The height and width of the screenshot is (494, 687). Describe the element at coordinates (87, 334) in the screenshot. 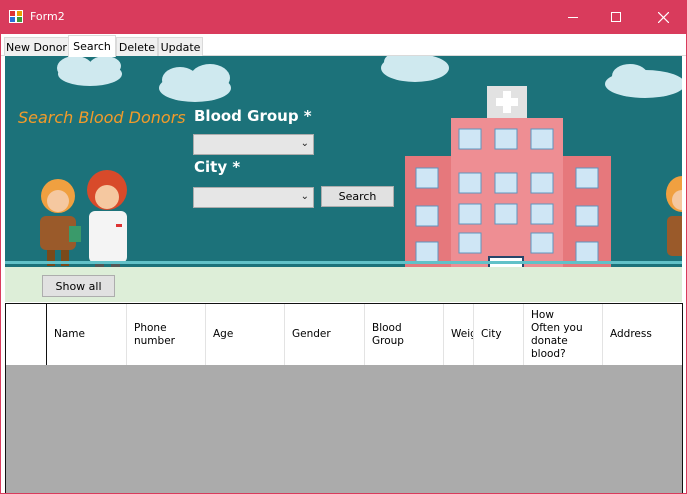

I see `column-header-name: Name` at that location.